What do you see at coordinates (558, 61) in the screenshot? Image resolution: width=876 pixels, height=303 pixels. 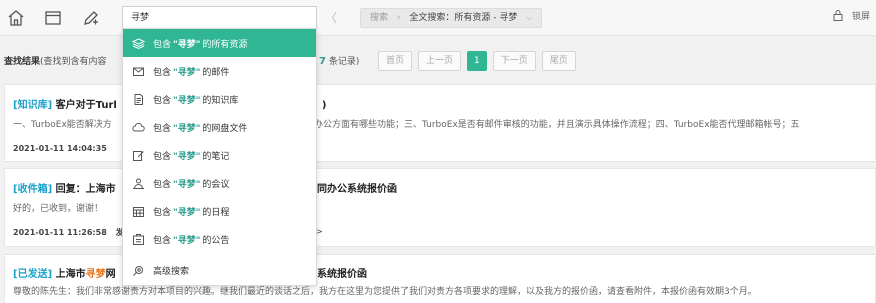 I see `last-page-button: 尾页` at bounding box center [558, 61].